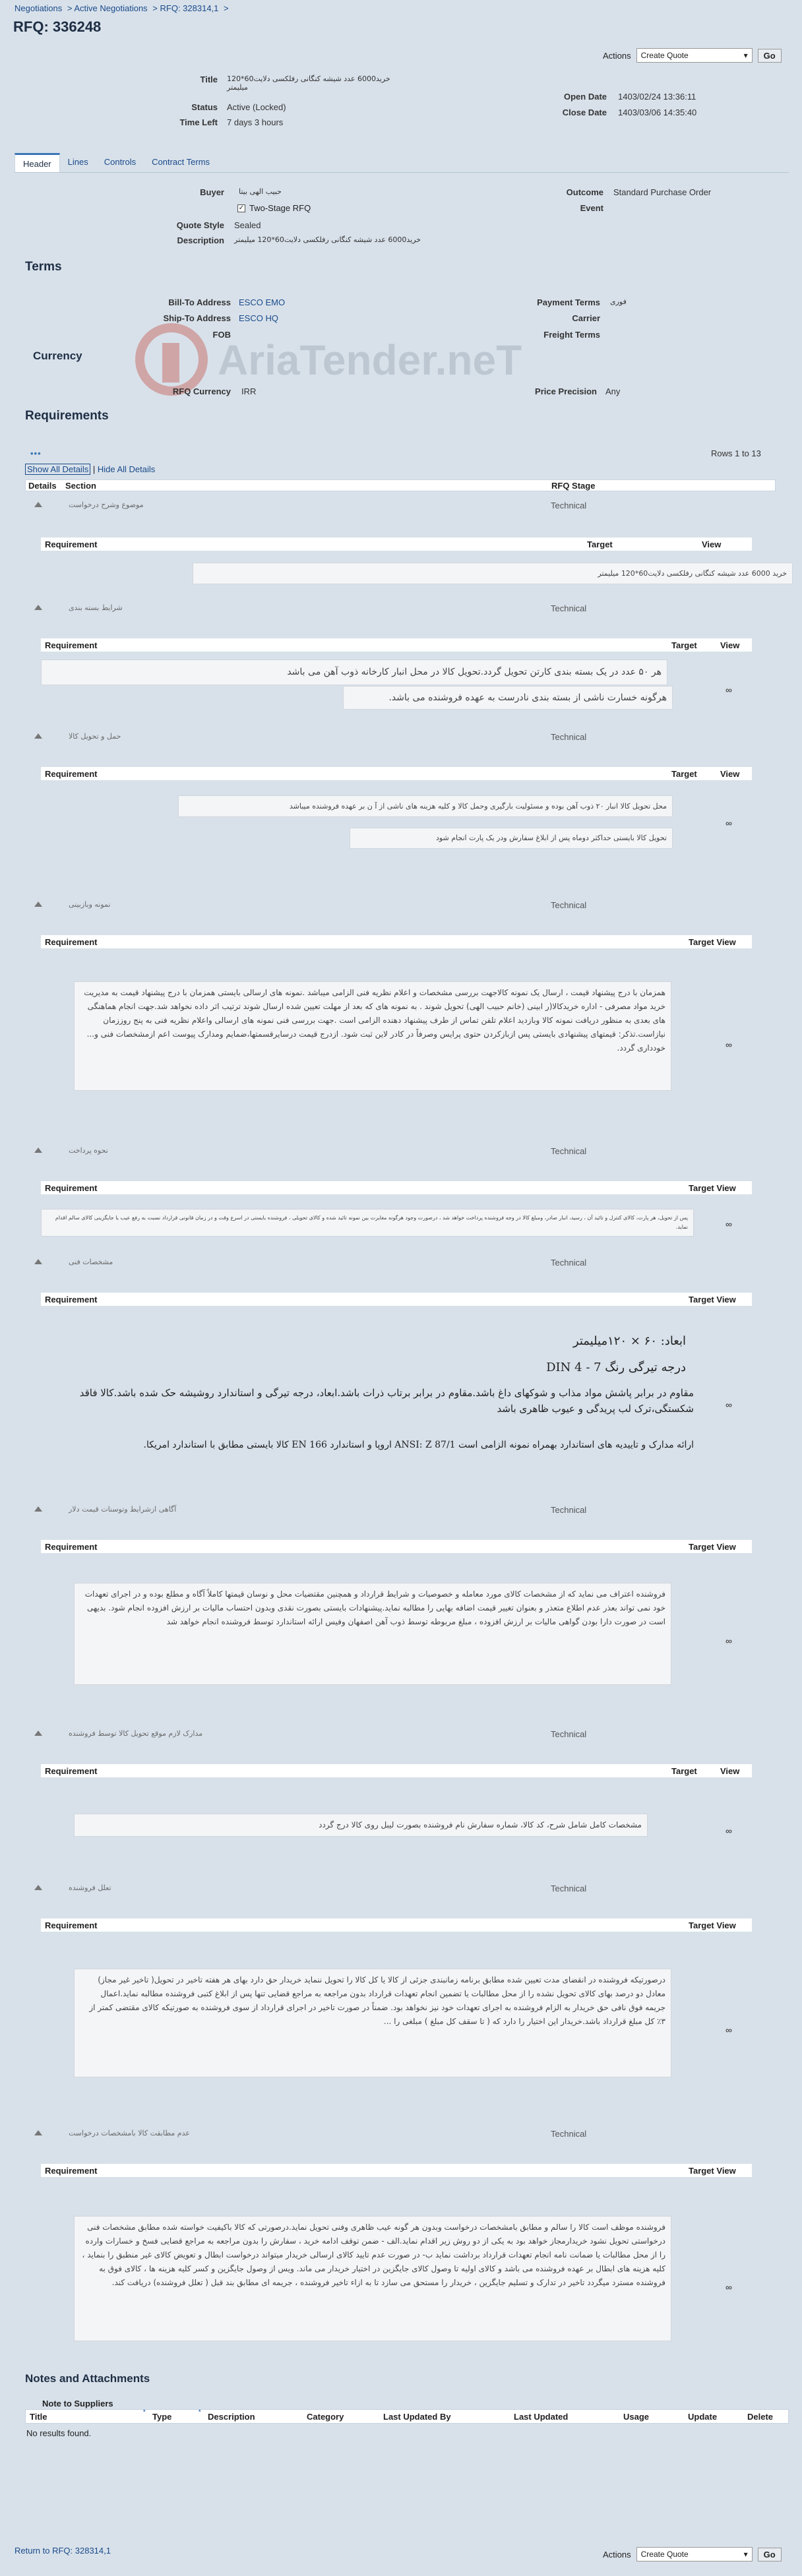 The height and width of the screenshot is (2576, 802). Describe the element at coordinates (664, 2554) in the screenshot. I see `footer-actions-selected: Create Quote` at that location.